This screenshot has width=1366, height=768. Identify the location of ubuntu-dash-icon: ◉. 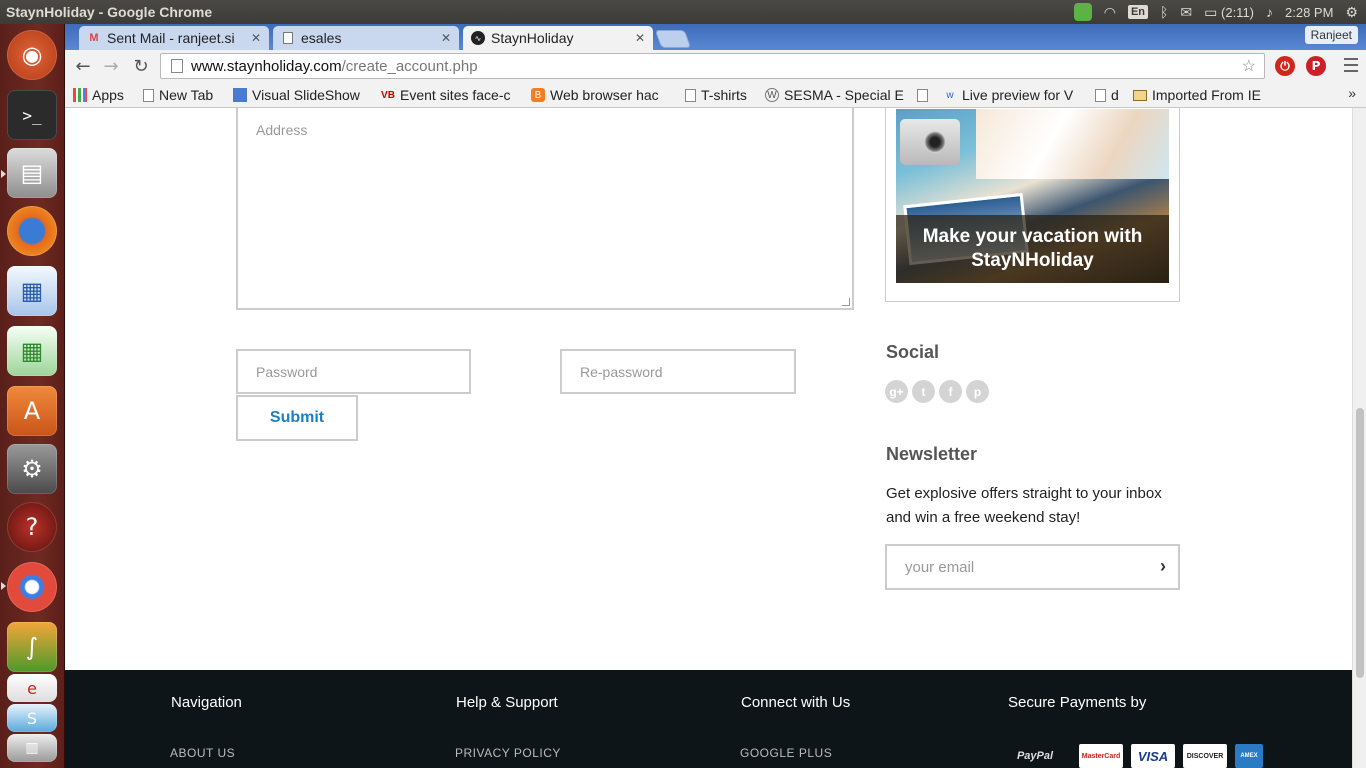
(32, 55).